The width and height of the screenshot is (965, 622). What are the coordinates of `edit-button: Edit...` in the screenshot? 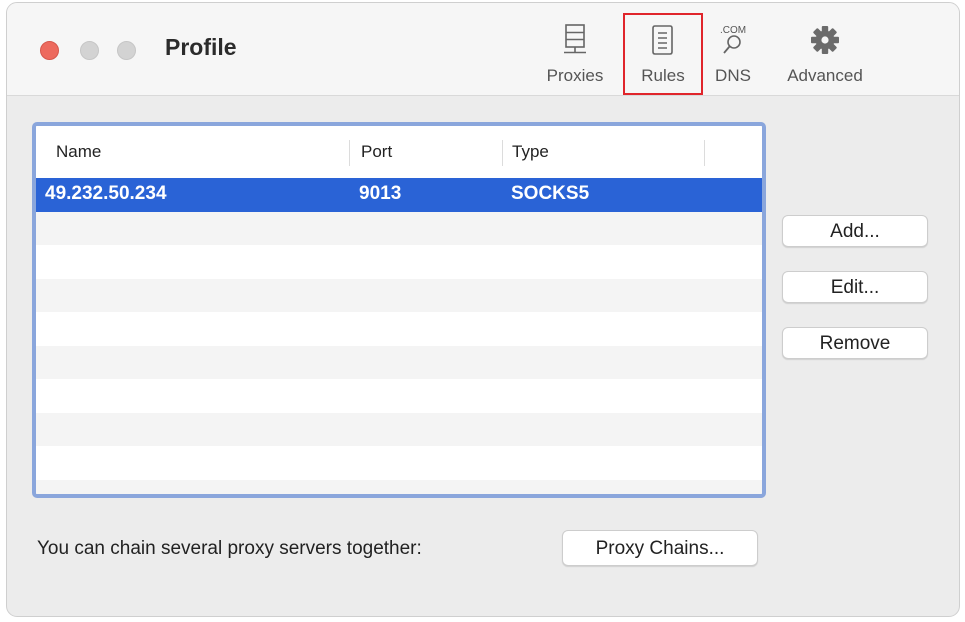 It's located at (855, 287).